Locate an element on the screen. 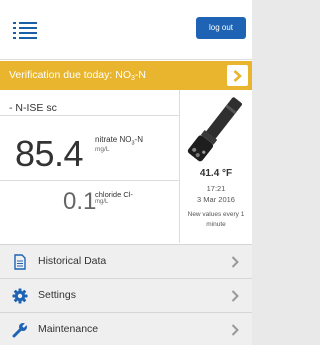 The width and height of the screenshot is (320, 345). nitrate-parameter-label: nitrate NO3-N is located at coordinates (119, 141).